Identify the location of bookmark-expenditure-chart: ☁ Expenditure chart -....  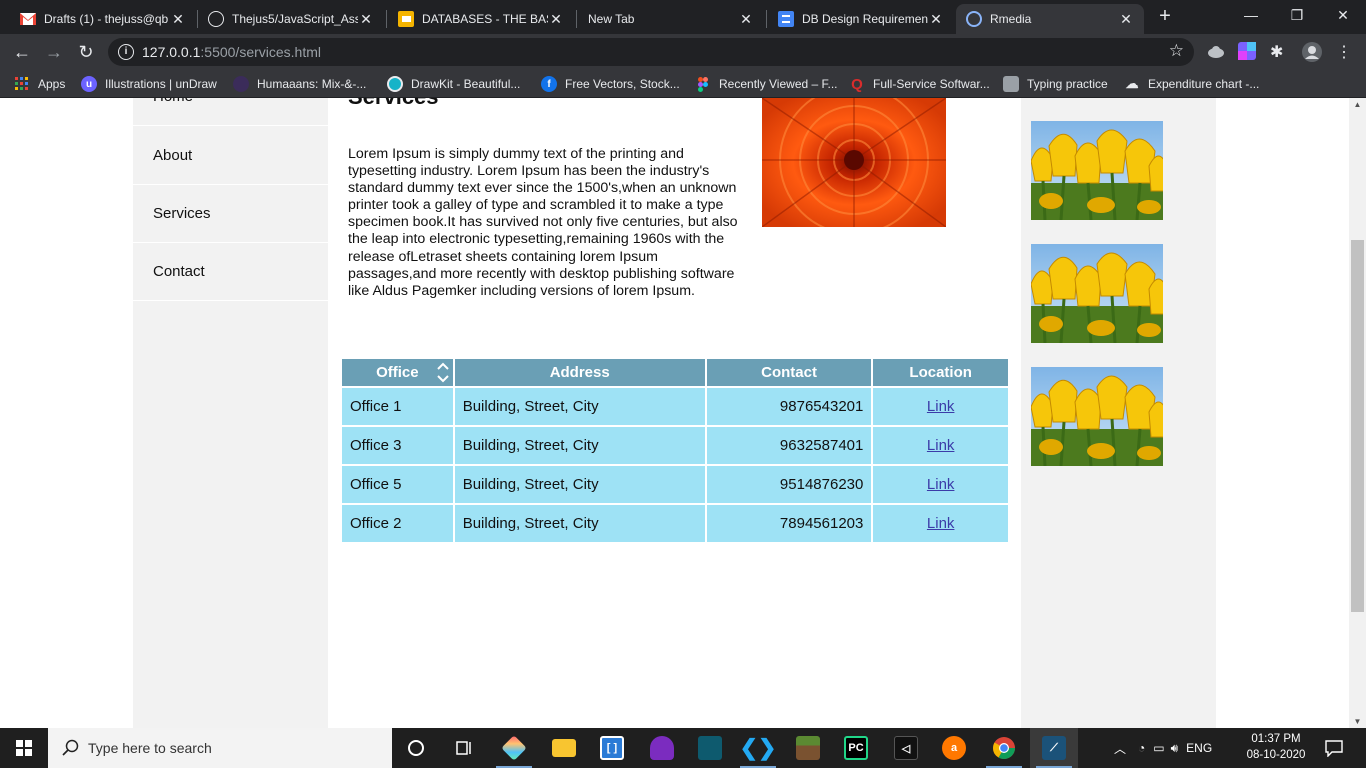
(1192, 84).